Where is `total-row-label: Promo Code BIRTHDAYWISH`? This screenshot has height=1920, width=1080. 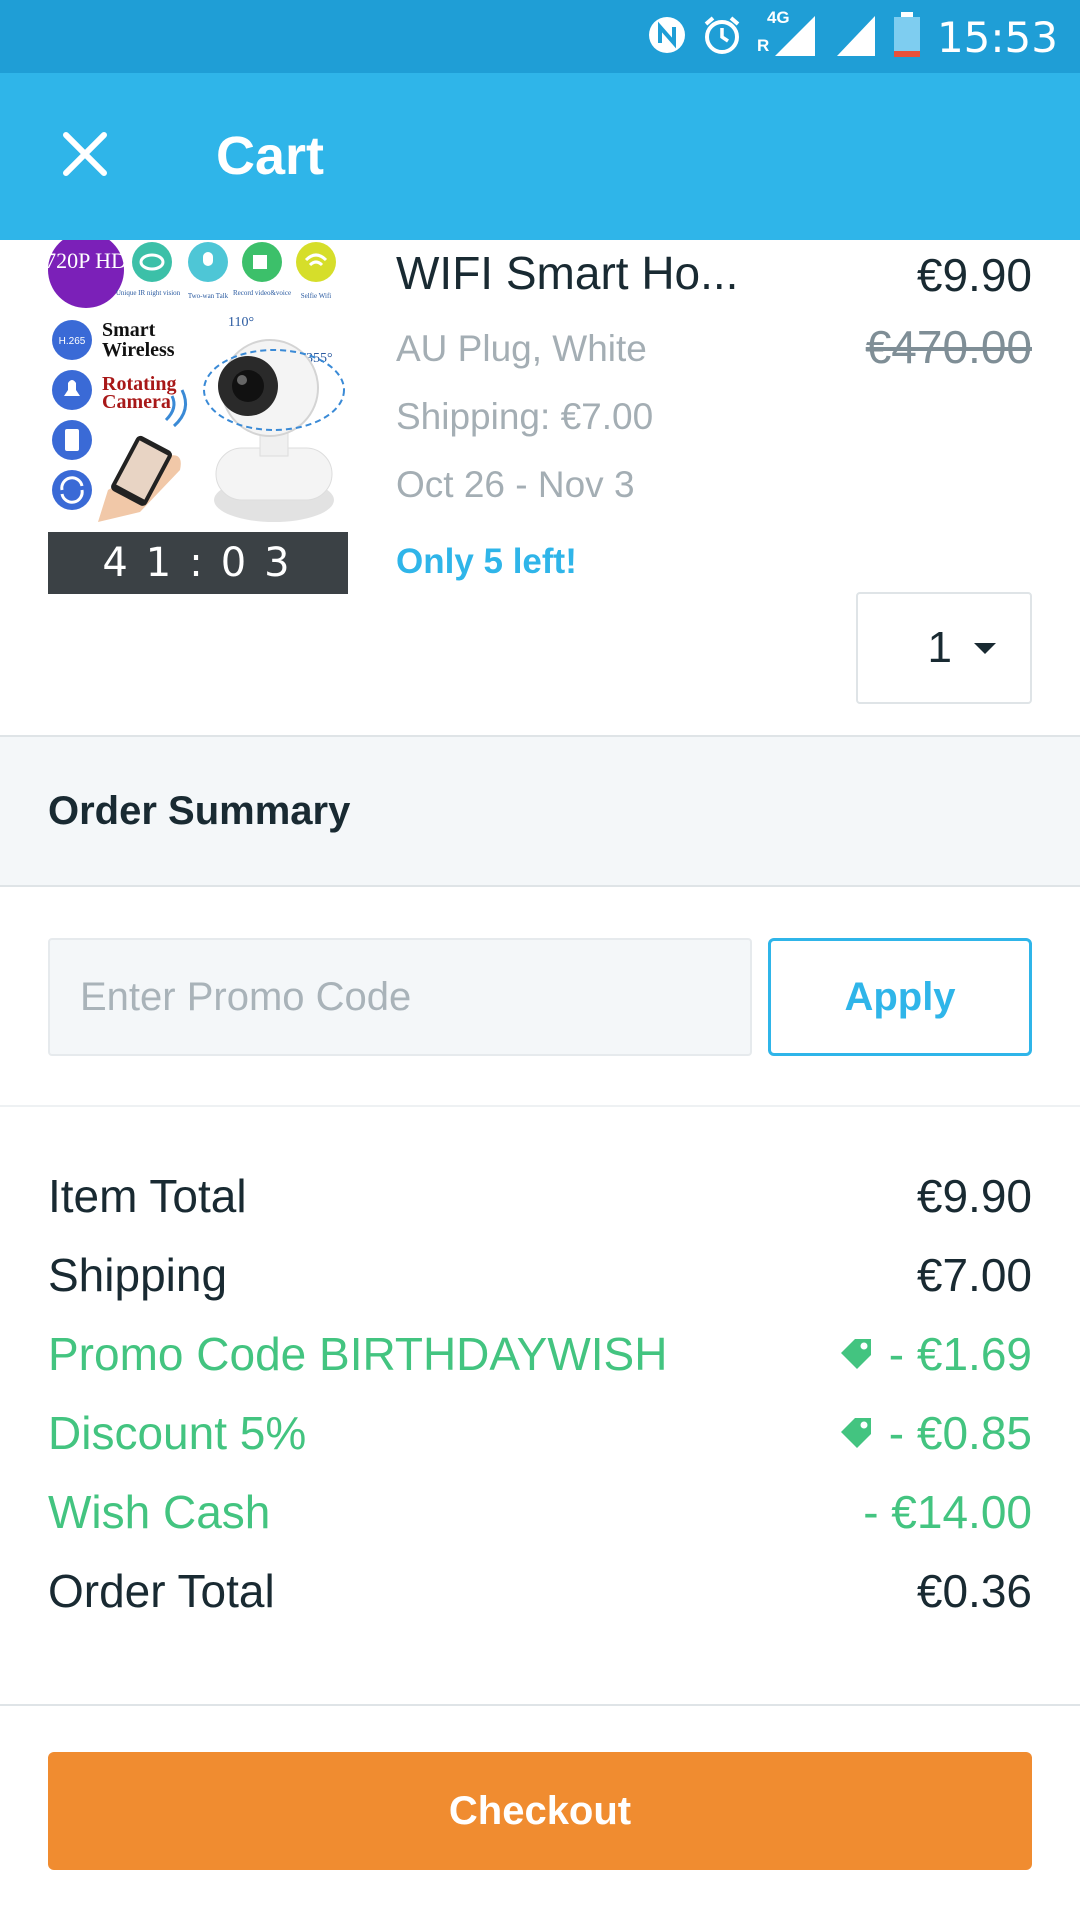
total-row-label: Promo Code BIRTHDAYWISH is located at coordinates (358, 1354).